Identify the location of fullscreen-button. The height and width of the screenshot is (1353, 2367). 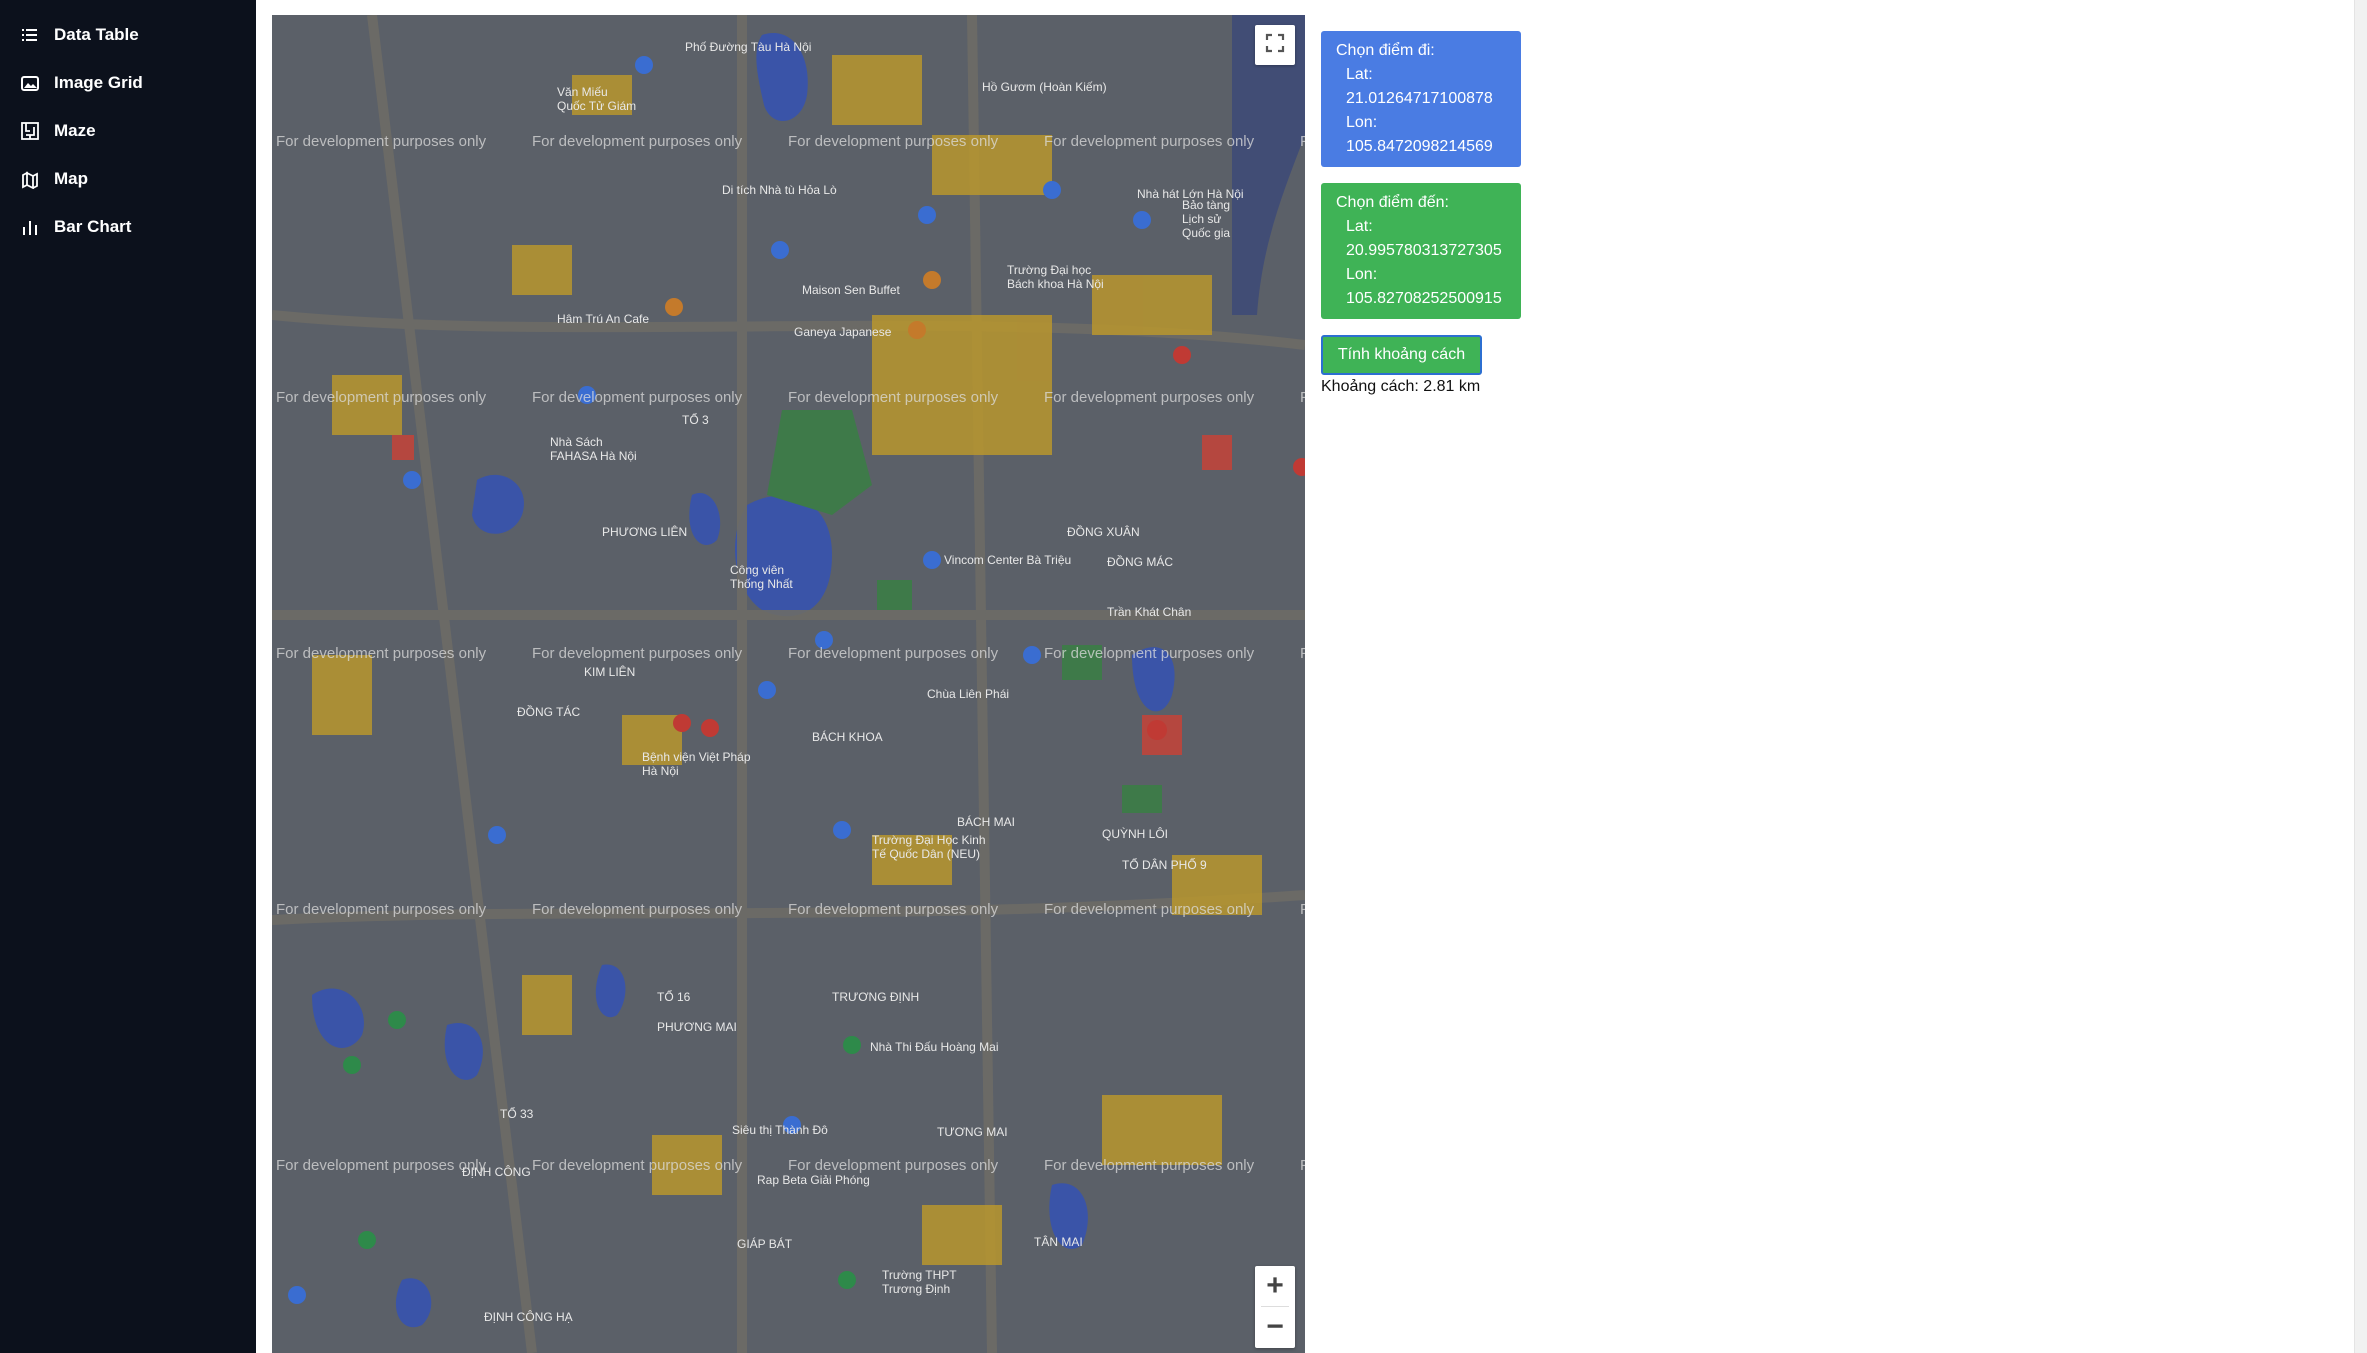
(1275, 45).